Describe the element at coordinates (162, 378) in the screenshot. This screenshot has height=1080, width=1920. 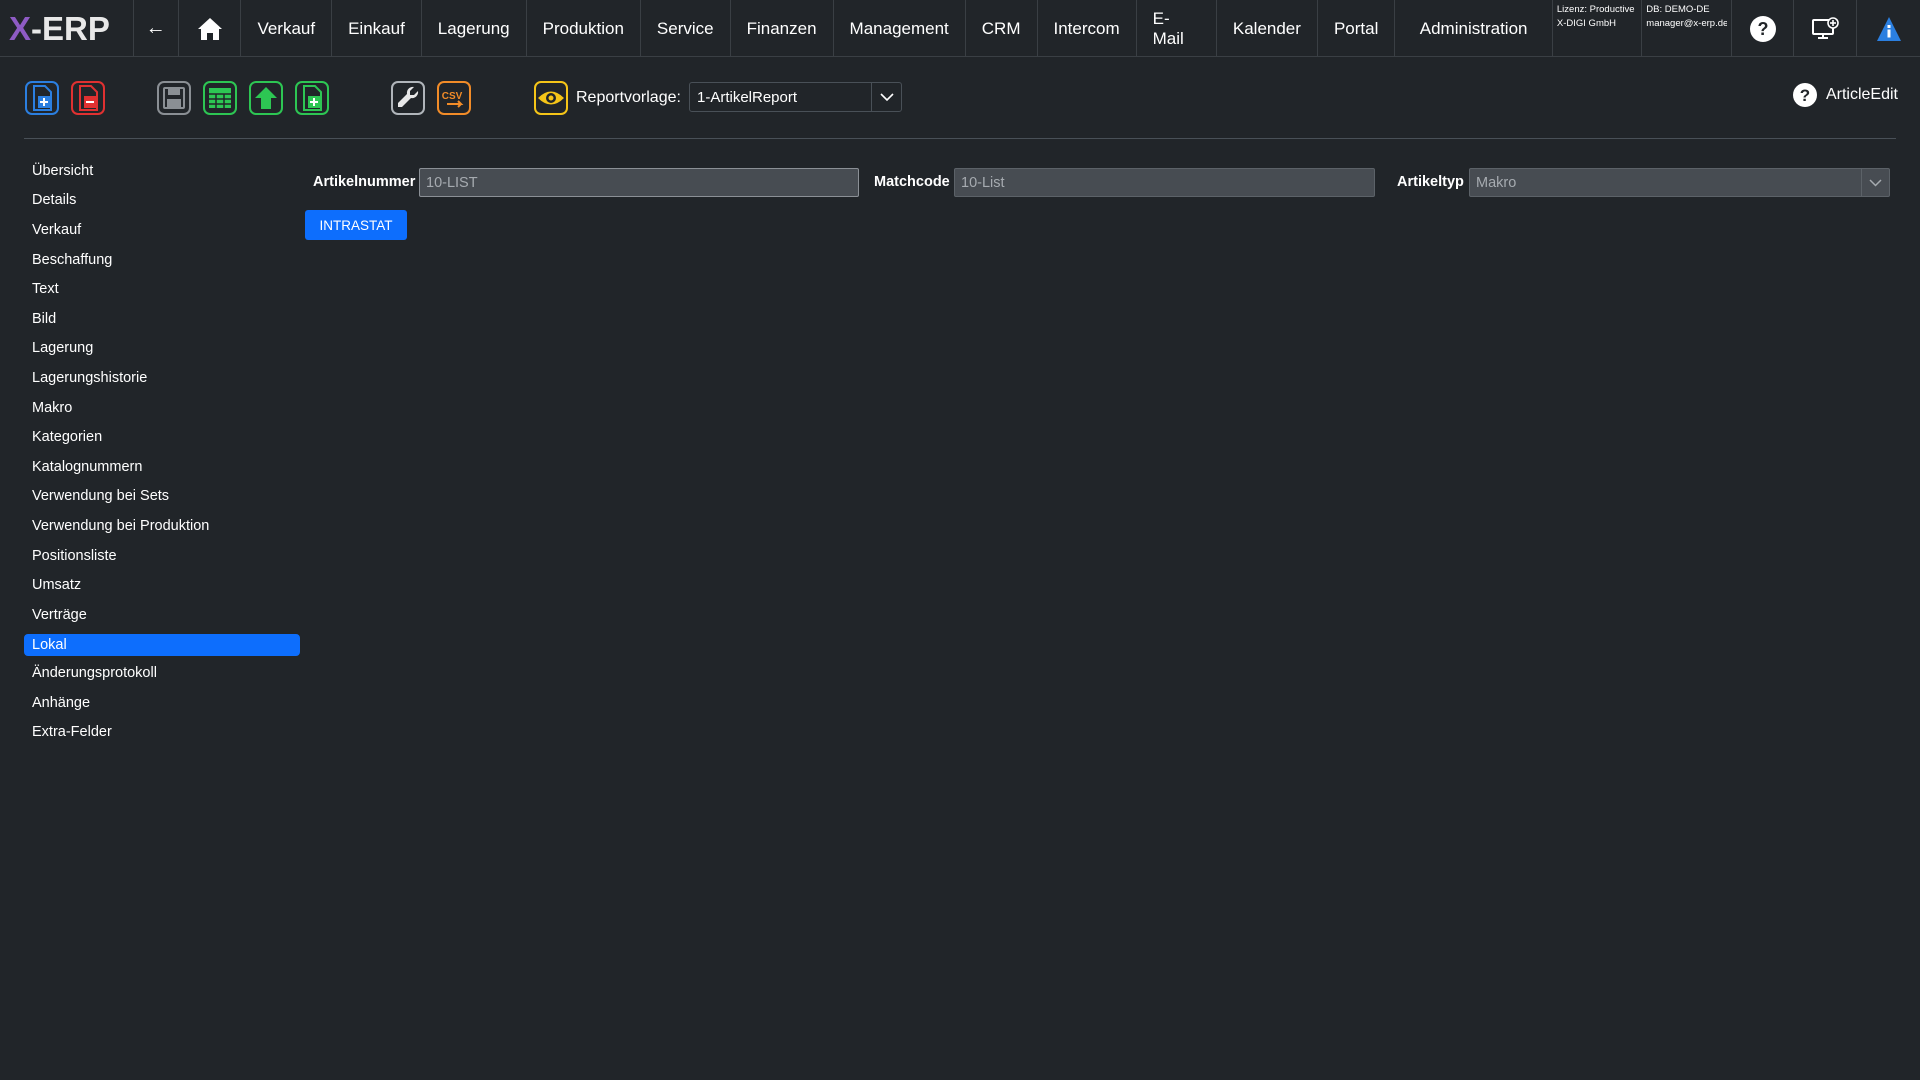
I see `sidebar-item-lagerungshistorie: Lagerungshistorie` at that location.